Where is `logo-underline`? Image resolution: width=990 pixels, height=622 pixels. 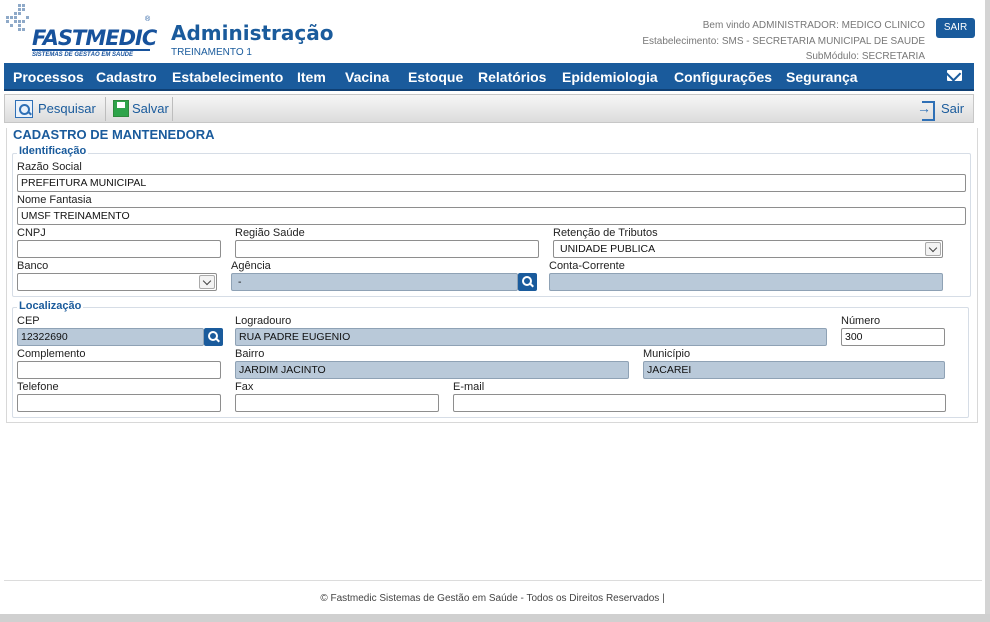
logo-underline is located at coordinates (91, 50).